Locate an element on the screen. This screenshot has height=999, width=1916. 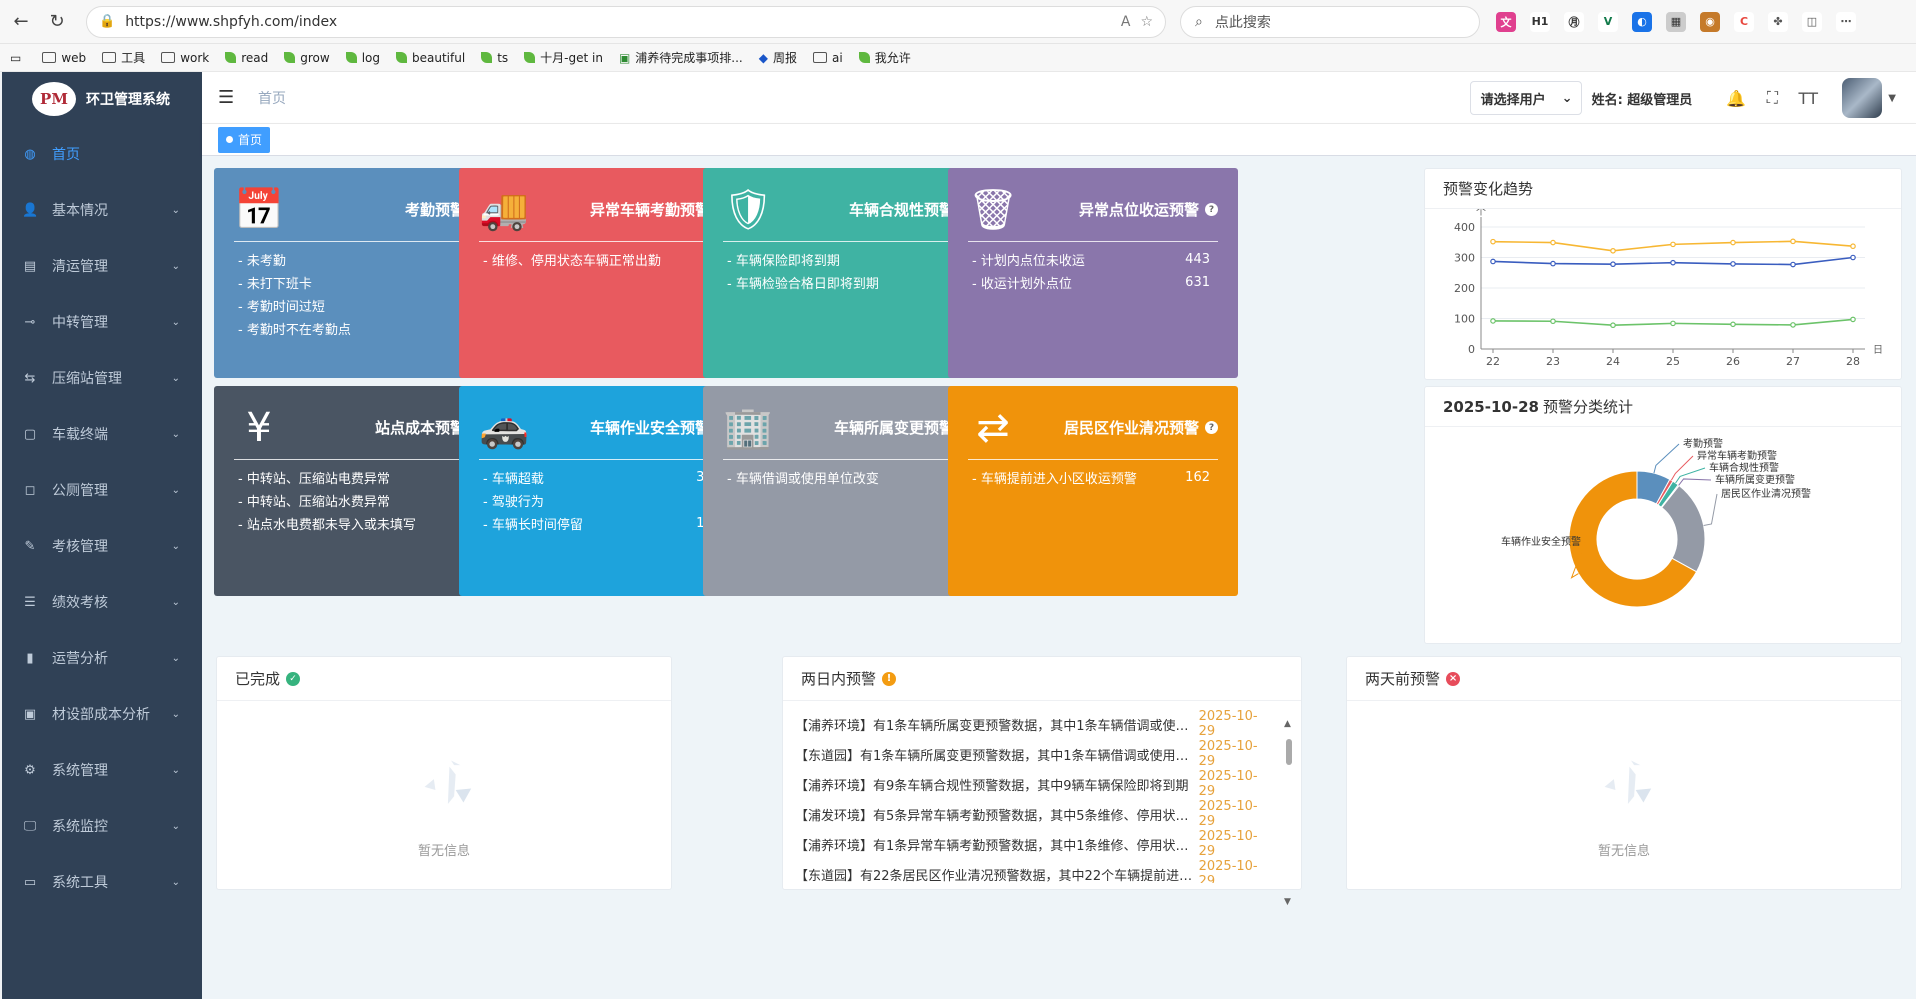
card-row: 车辆提前进入小区收运预警 162 is located at coordinates (1093, 477).